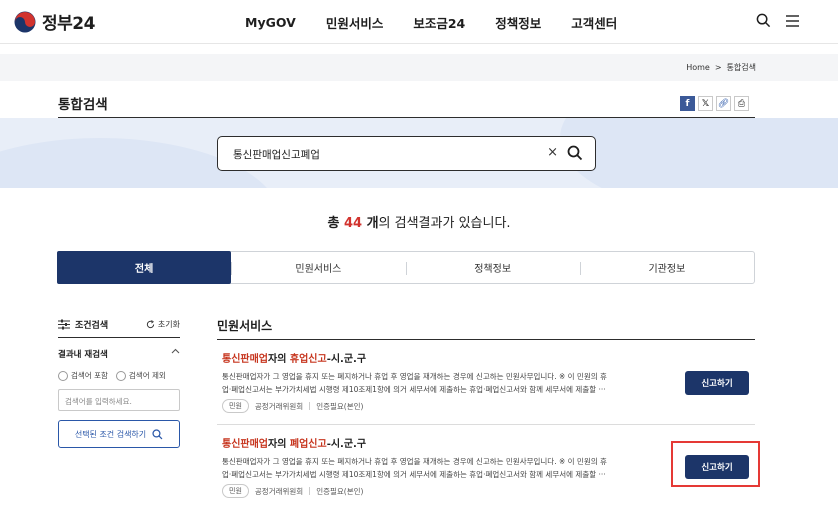  What do you see at coordinates (168, 324) in the screenshot?
I see `filter-reset-label: 초기화` at bounding box center [168, 324].